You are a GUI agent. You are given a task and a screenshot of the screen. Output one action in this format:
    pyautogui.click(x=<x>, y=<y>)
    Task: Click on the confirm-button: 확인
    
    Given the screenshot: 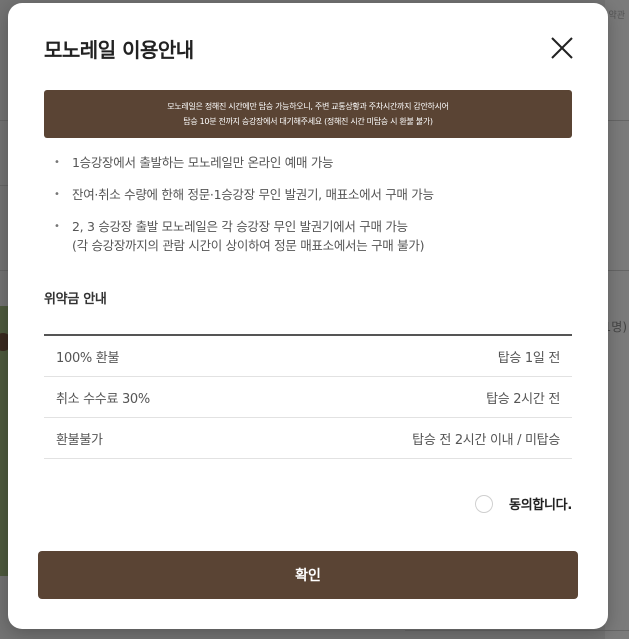 What is the action you would take?
    pyautogui.click(x=308, y=575)
    